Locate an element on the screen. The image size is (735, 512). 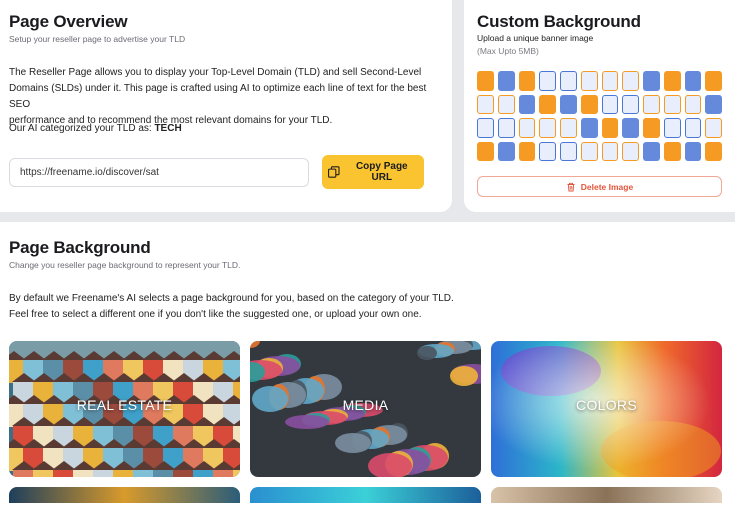
tile-label: MEDIA is located at coordinates (365, 405).